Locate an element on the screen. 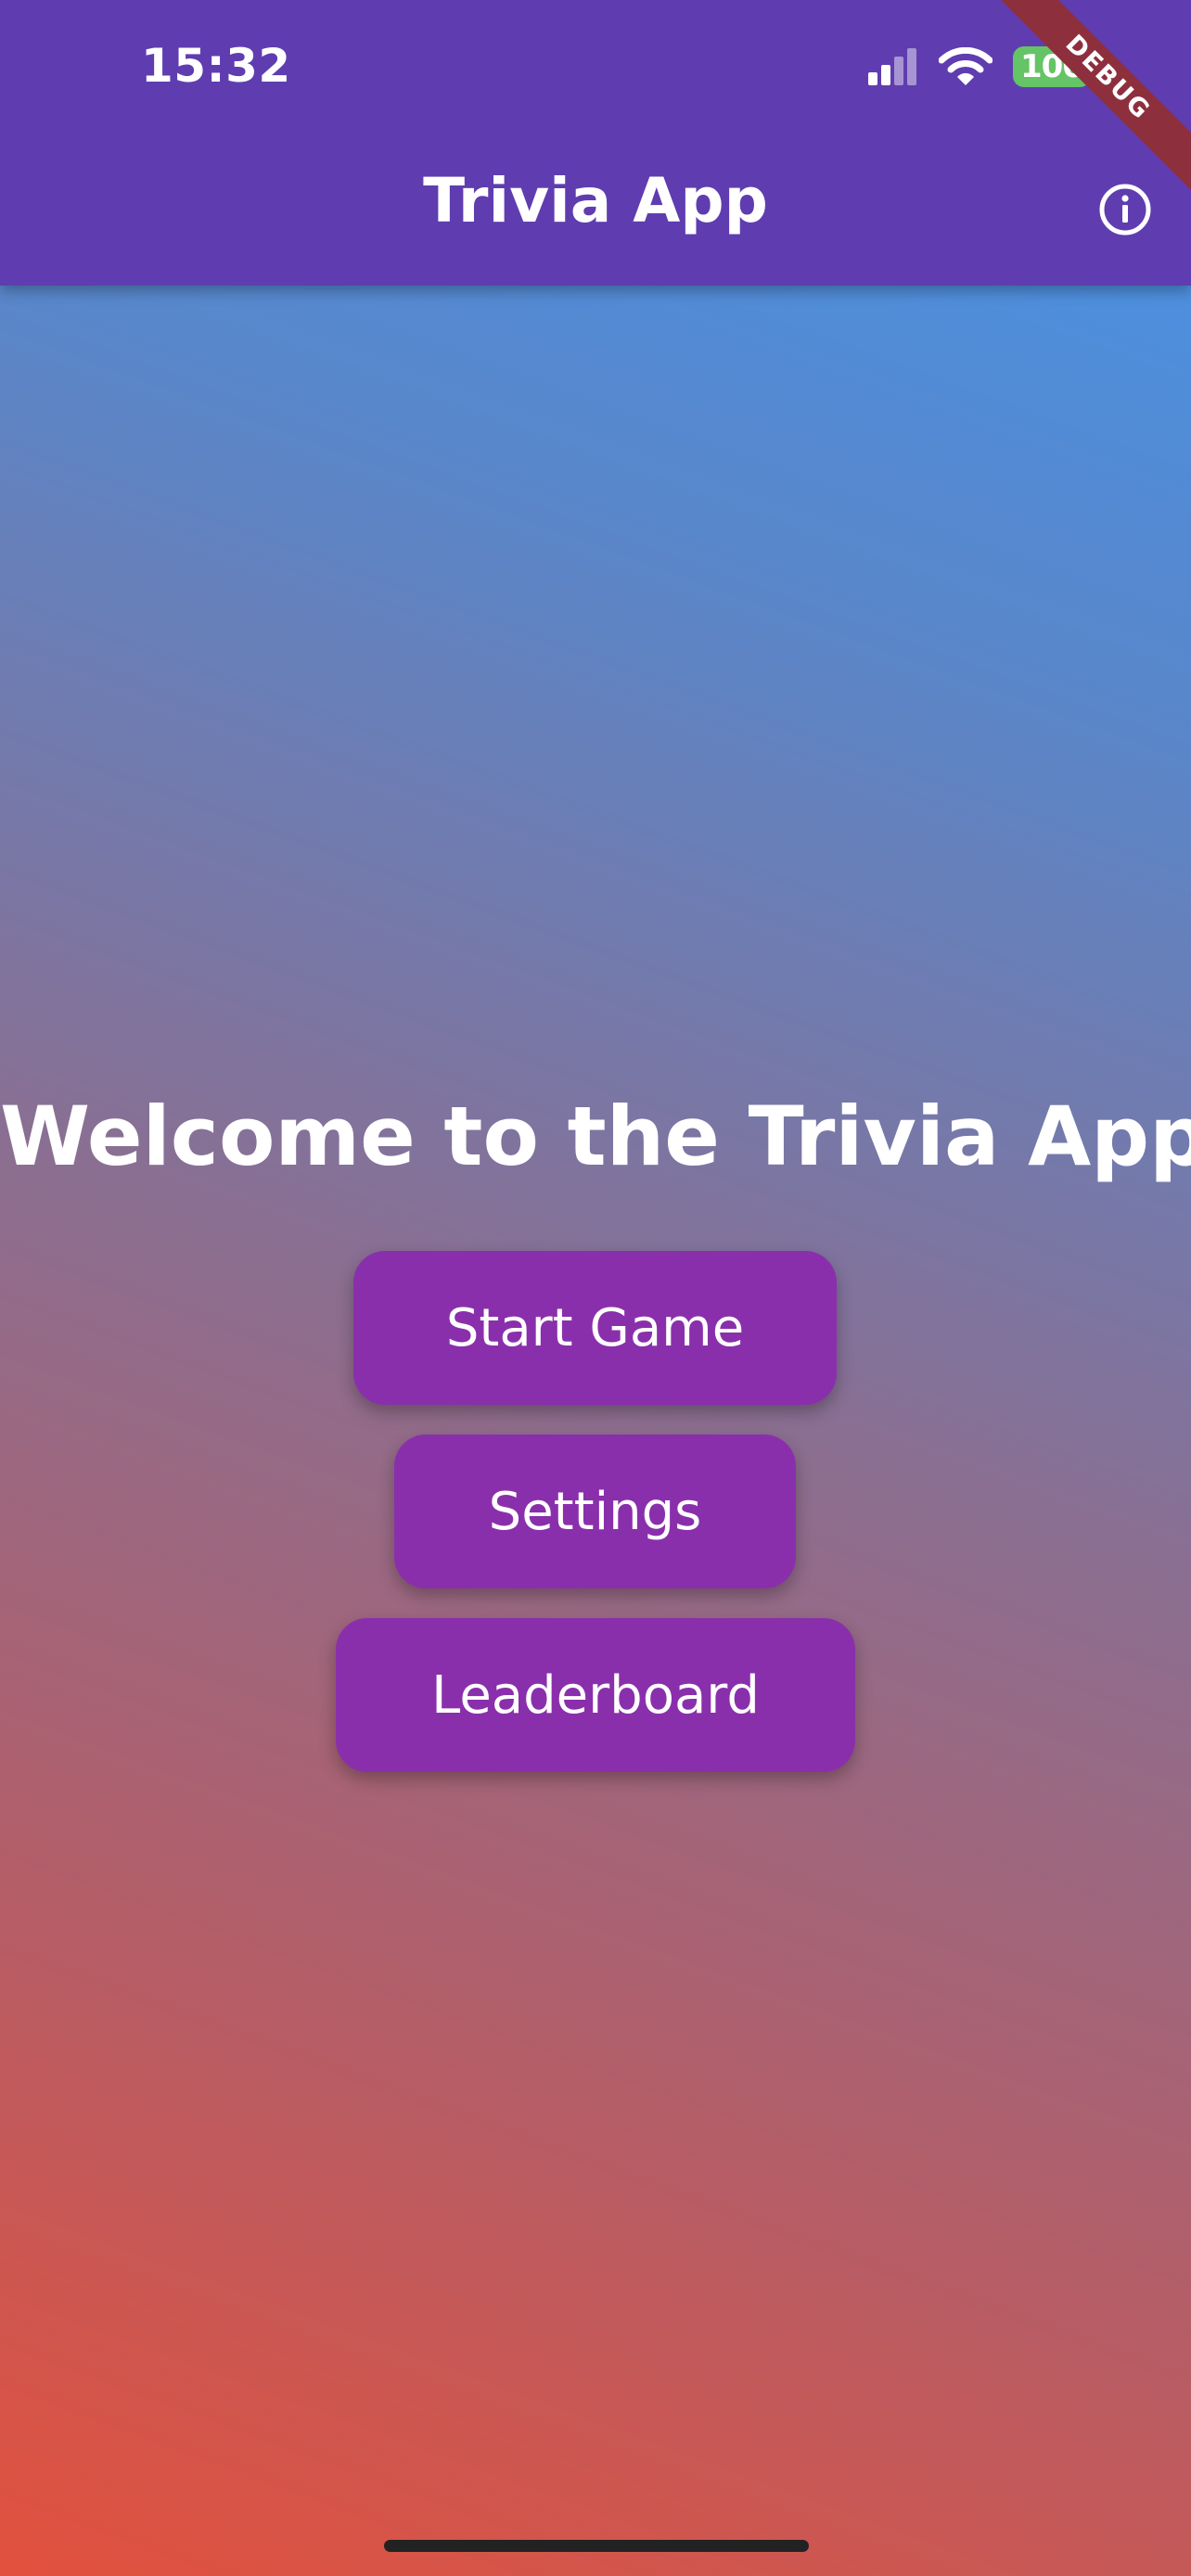 The image size is (1191, 2576). settings-button: Settings is located at coordinates (595, 1511).